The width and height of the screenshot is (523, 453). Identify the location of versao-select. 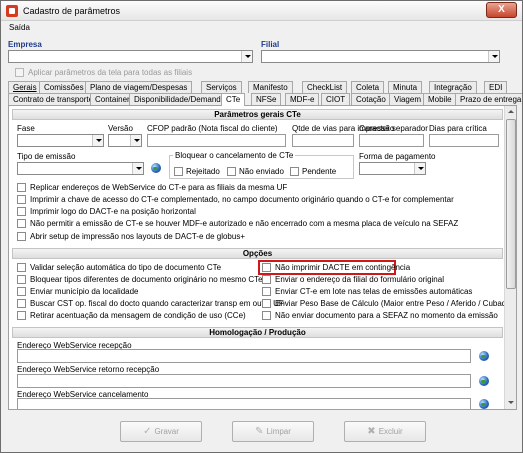
(125, 140).